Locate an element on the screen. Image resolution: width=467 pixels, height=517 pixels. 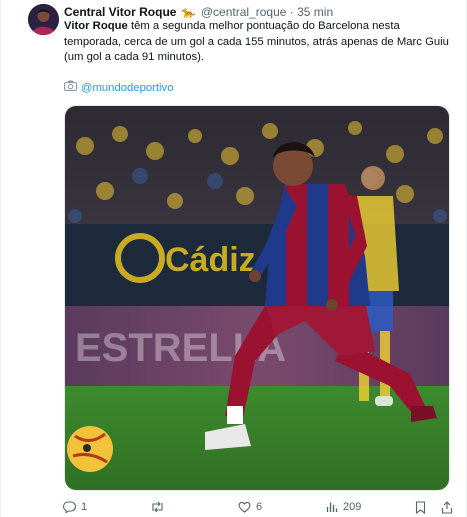
retweet-icon is located at coordinates (157, 507).